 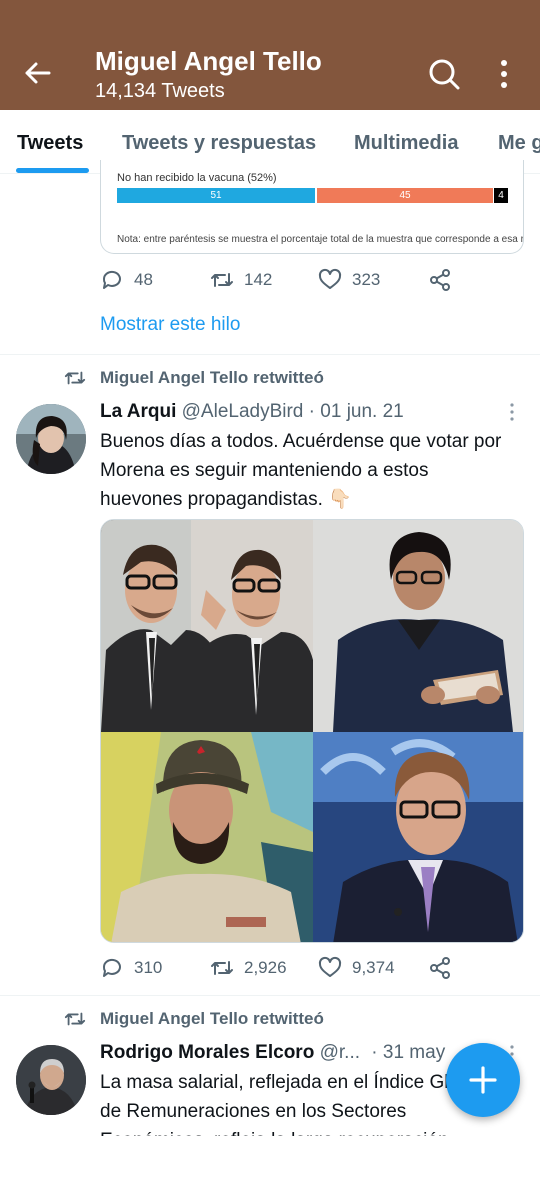 What do you see at coordinates (406, 143) in the screenshot?
I see `tab-media: Multimedia` at bounding box center [406, 143].